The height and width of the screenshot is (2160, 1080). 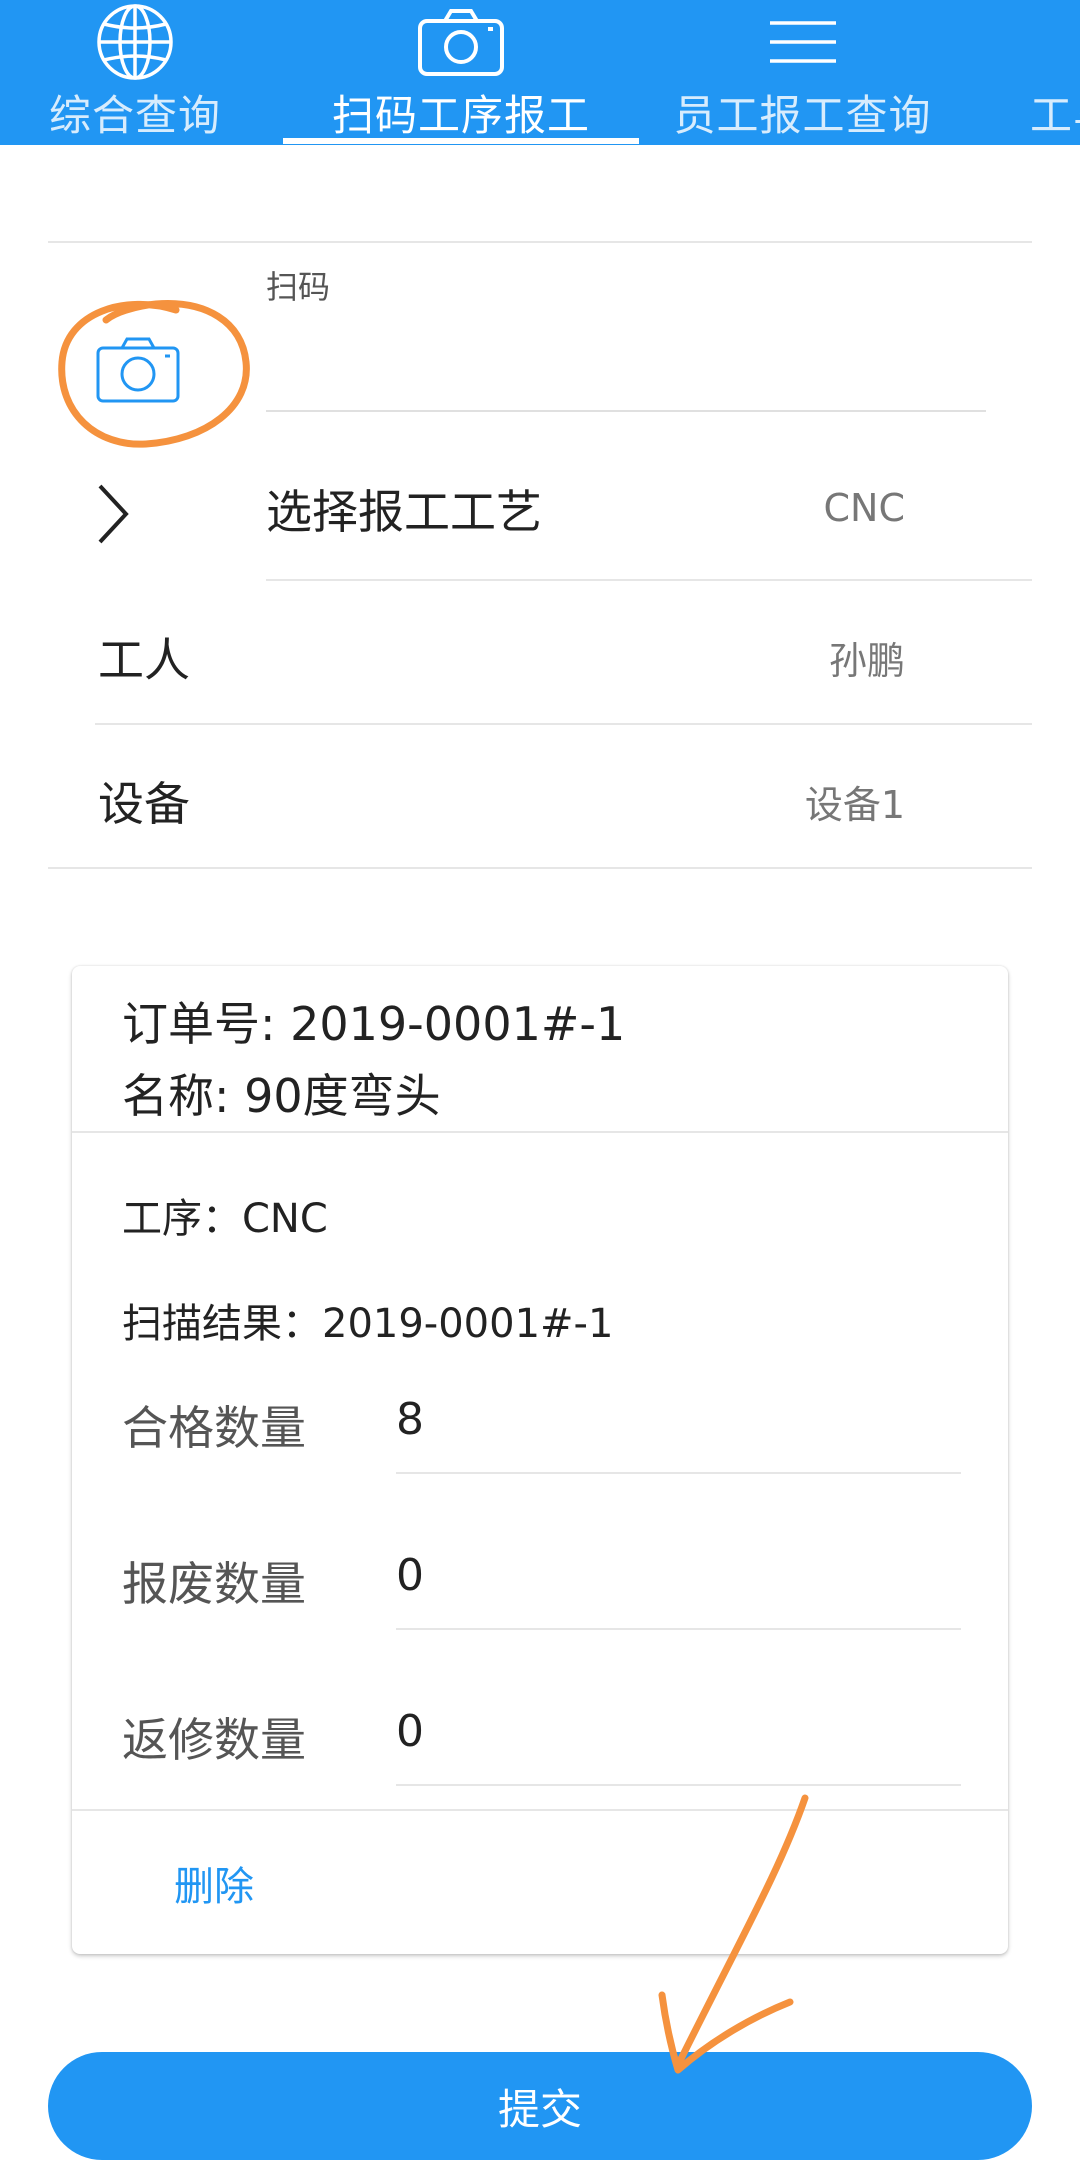 What do you see at coordinates (410, 1419) in the screenshot?
I see `qualified-qty-input: 8` at bounding box center [410, 1419].